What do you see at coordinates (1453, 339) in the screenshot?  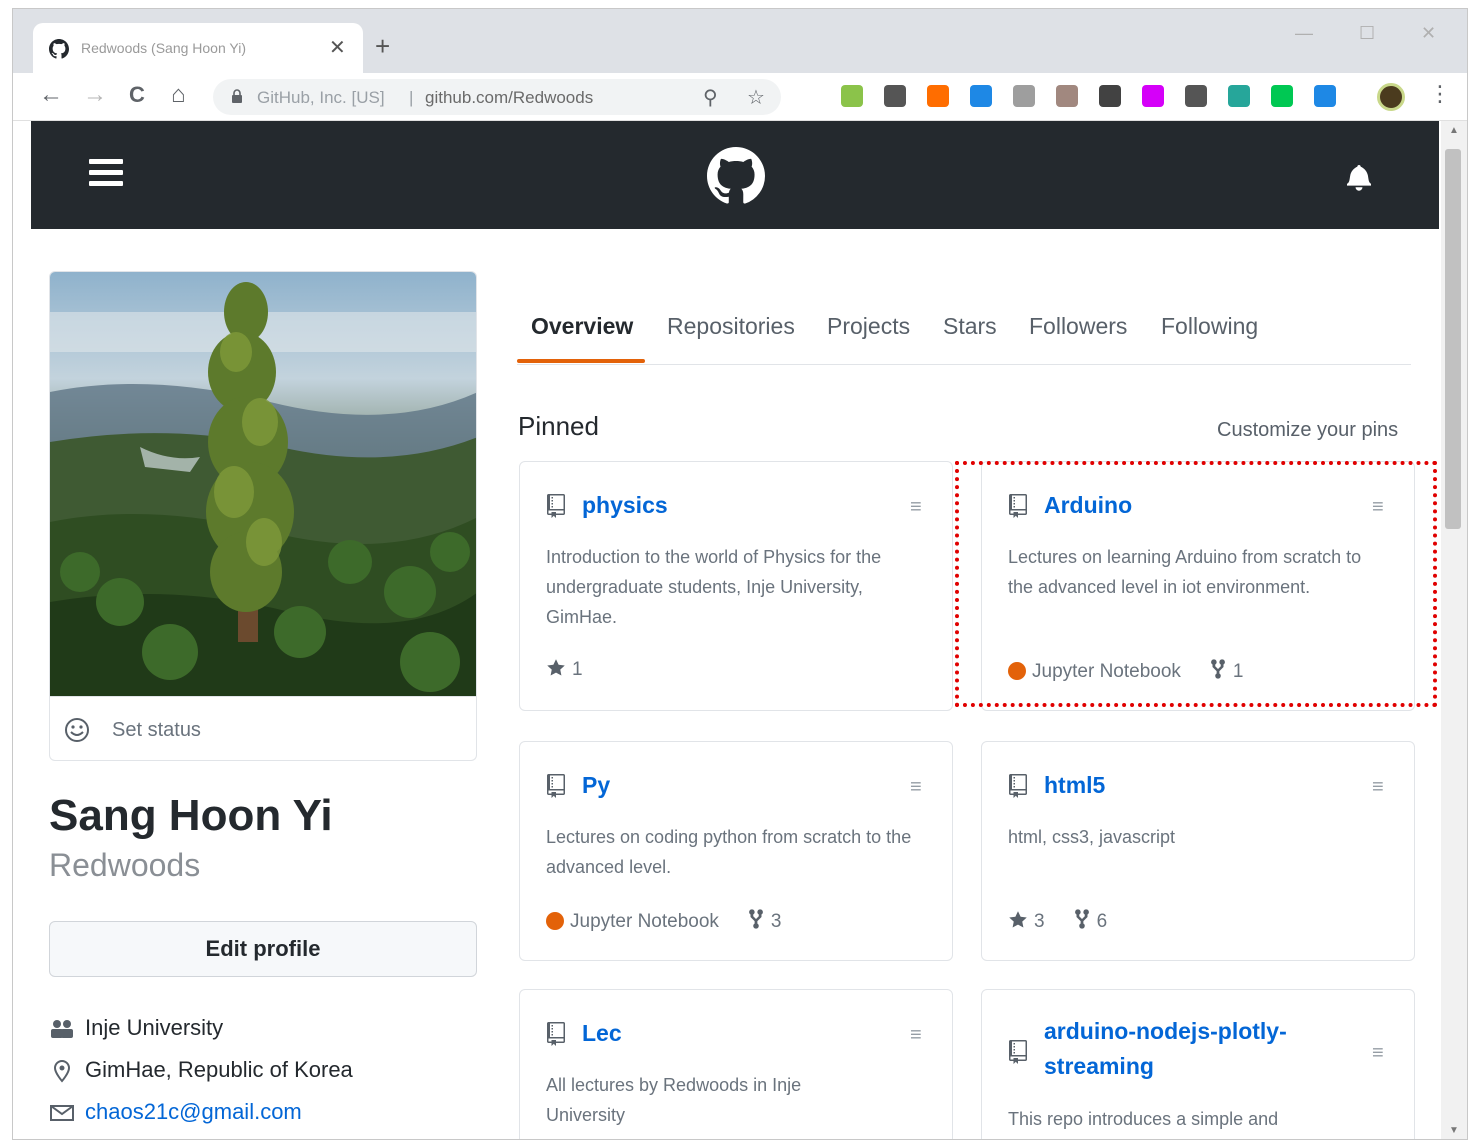 I see `scroll-thumb` at bounding box center [1453, 339].